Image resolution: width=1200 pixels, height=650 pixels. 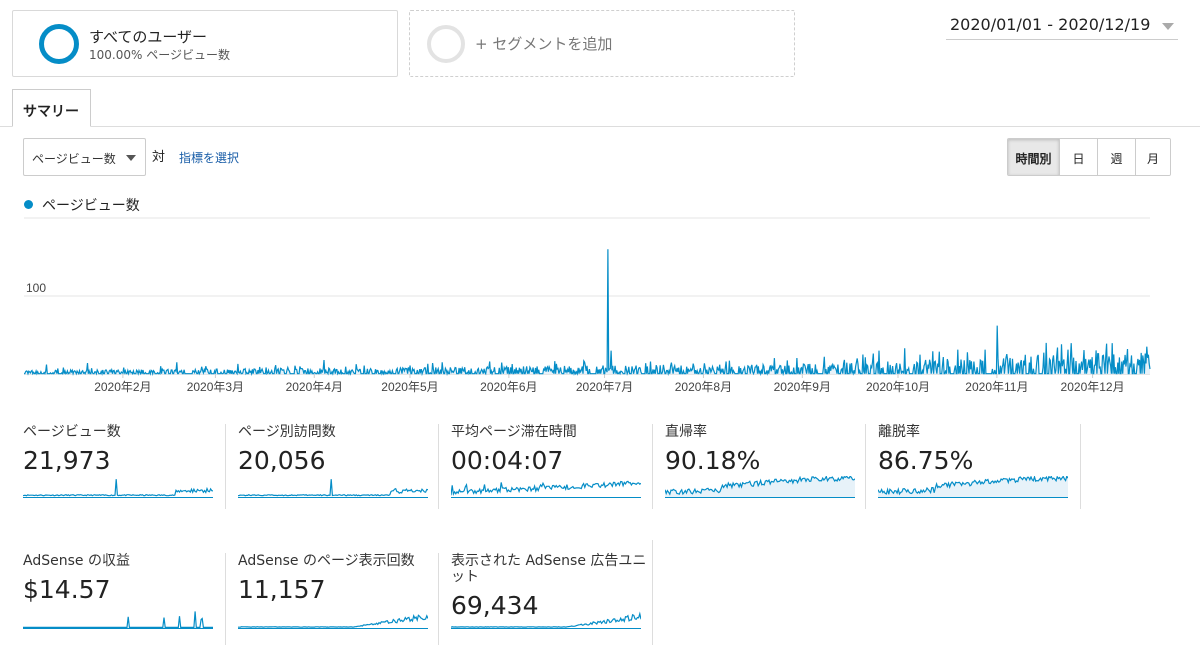 I want to click on chart-legend: ページビュー数, so click(x=82, y=205).